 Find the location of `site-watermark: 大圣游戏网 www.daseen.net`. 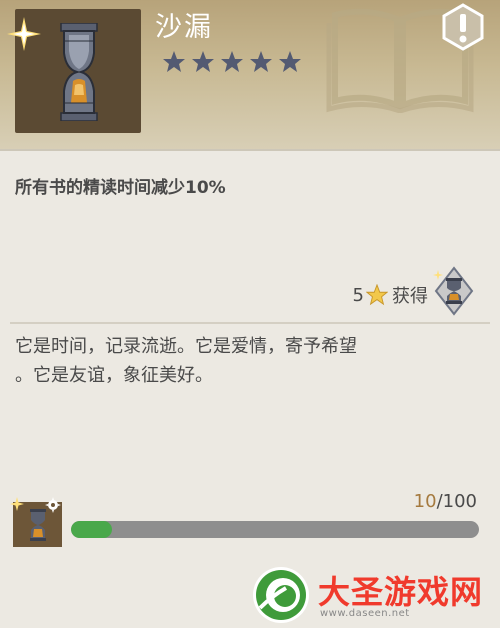

site-watermark: 大圣游戏网 www.daseen.net is located at coordinates (374, 595).